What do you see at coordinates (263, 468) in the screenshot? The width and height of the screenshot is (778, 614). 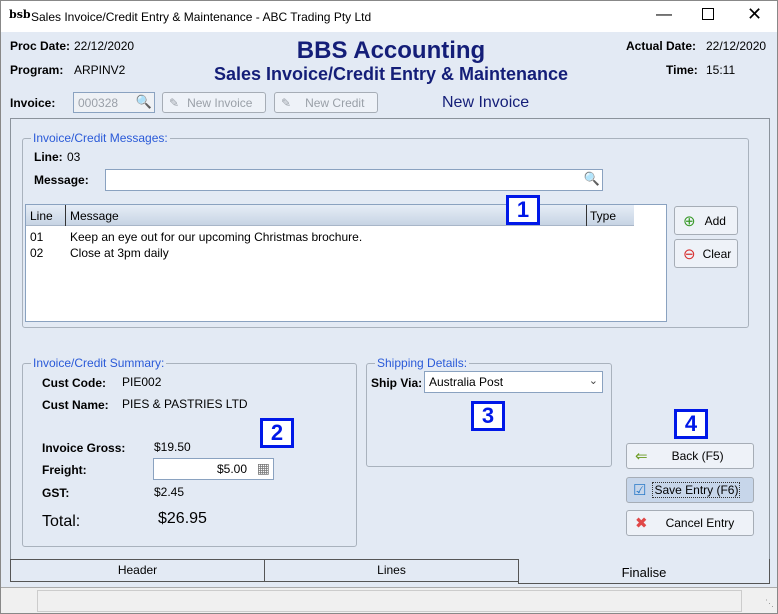 I see `calculator-icon: ▦` at bounding box center [263, 468].